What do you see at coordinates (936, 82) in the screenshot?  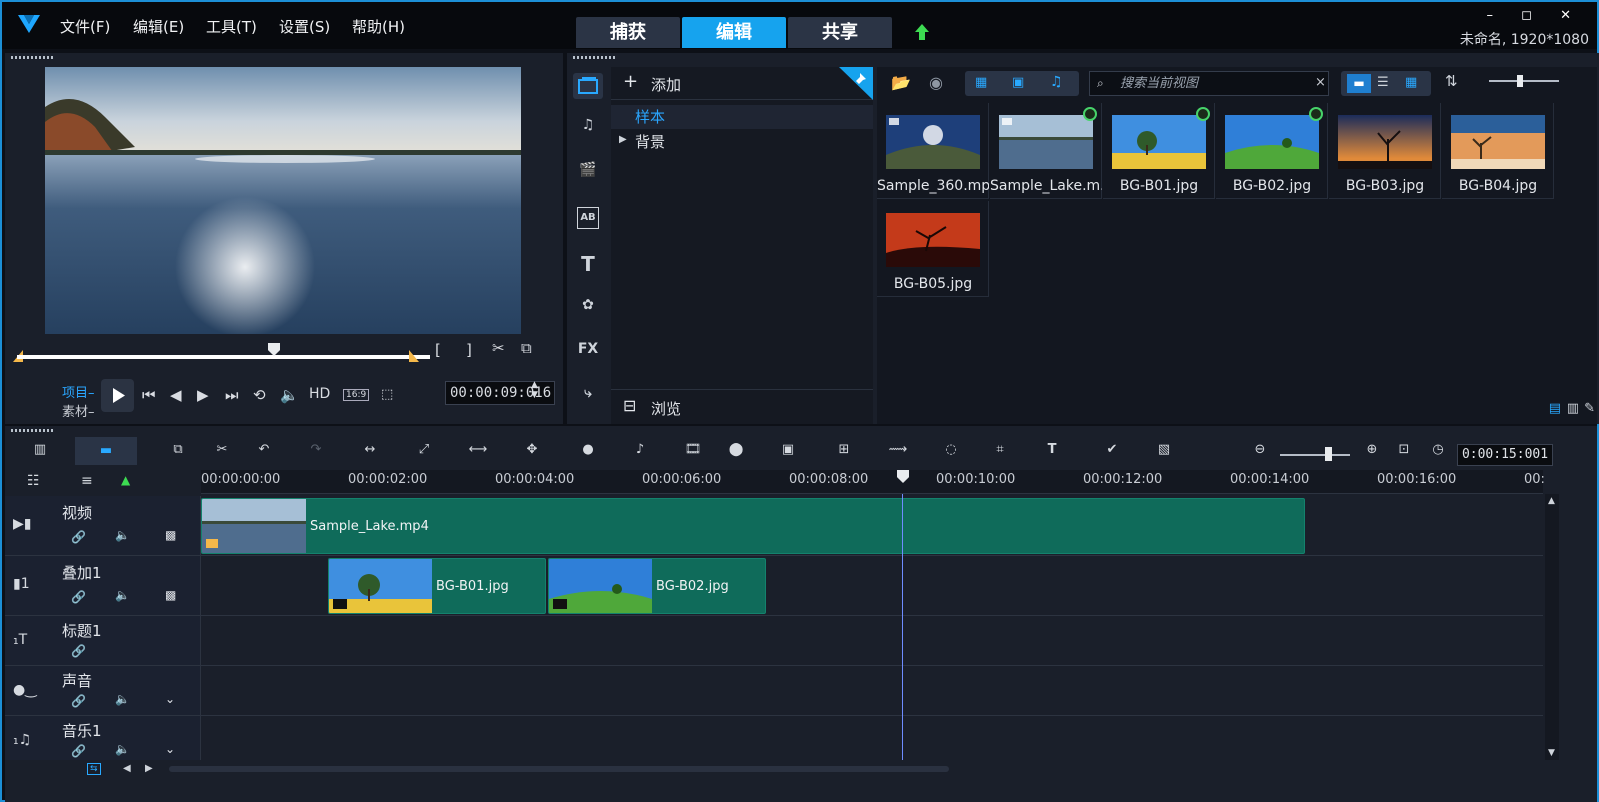 I see `capture-icon: ◉` at bounding box center [936, 82].